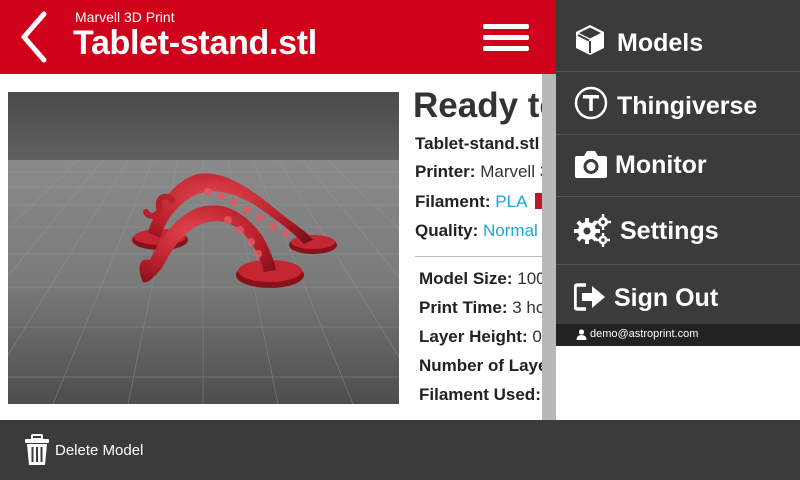 The image size is (800, 480). What do you see at coordinates (591, 164) in the screenshot?
I see `camera-icon` at bounding box center [591, 164].